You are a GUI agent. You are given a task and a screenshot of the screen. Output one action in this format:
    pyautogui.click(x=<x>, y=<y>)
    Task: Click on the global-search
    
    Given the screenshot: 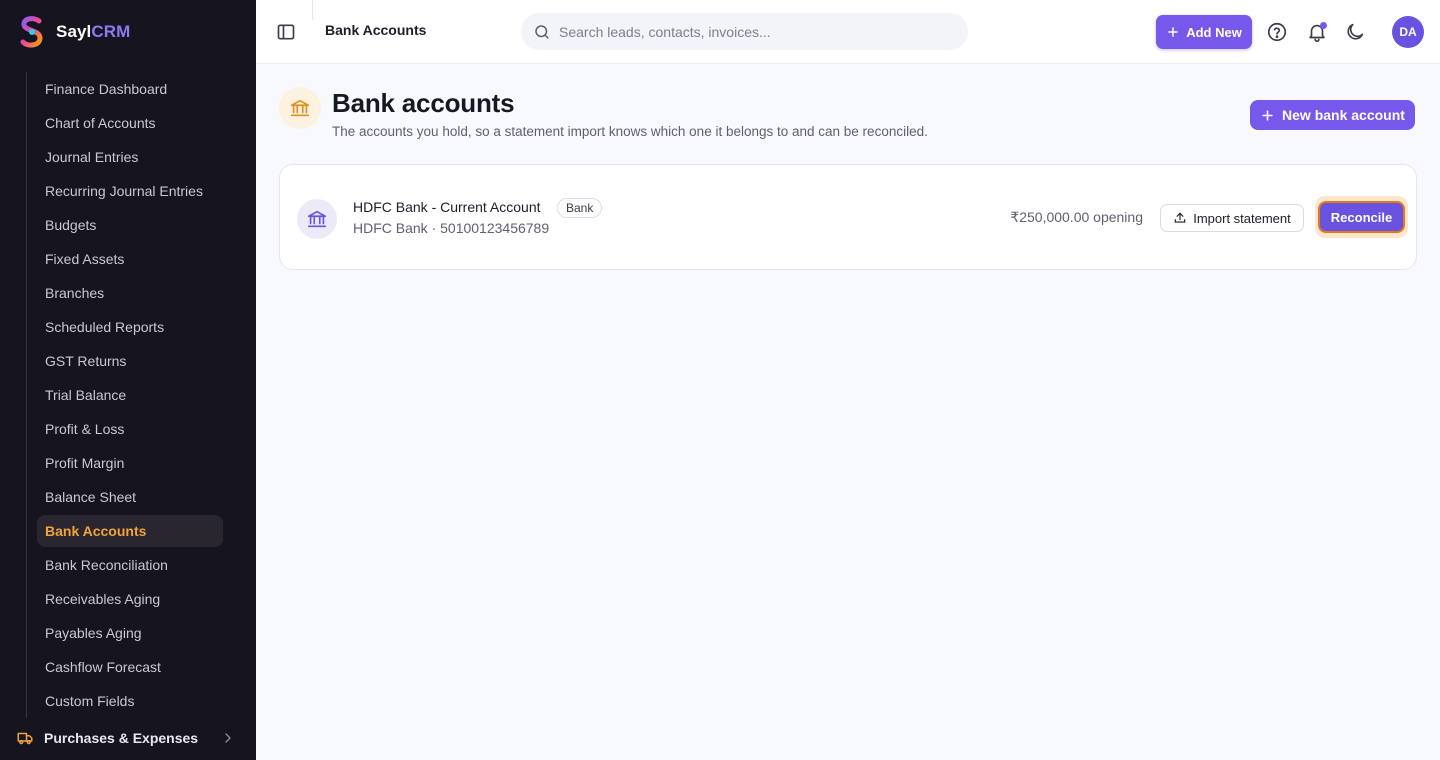 What is the action you would take?
    pyautogui.click(x=744, y=31)
    